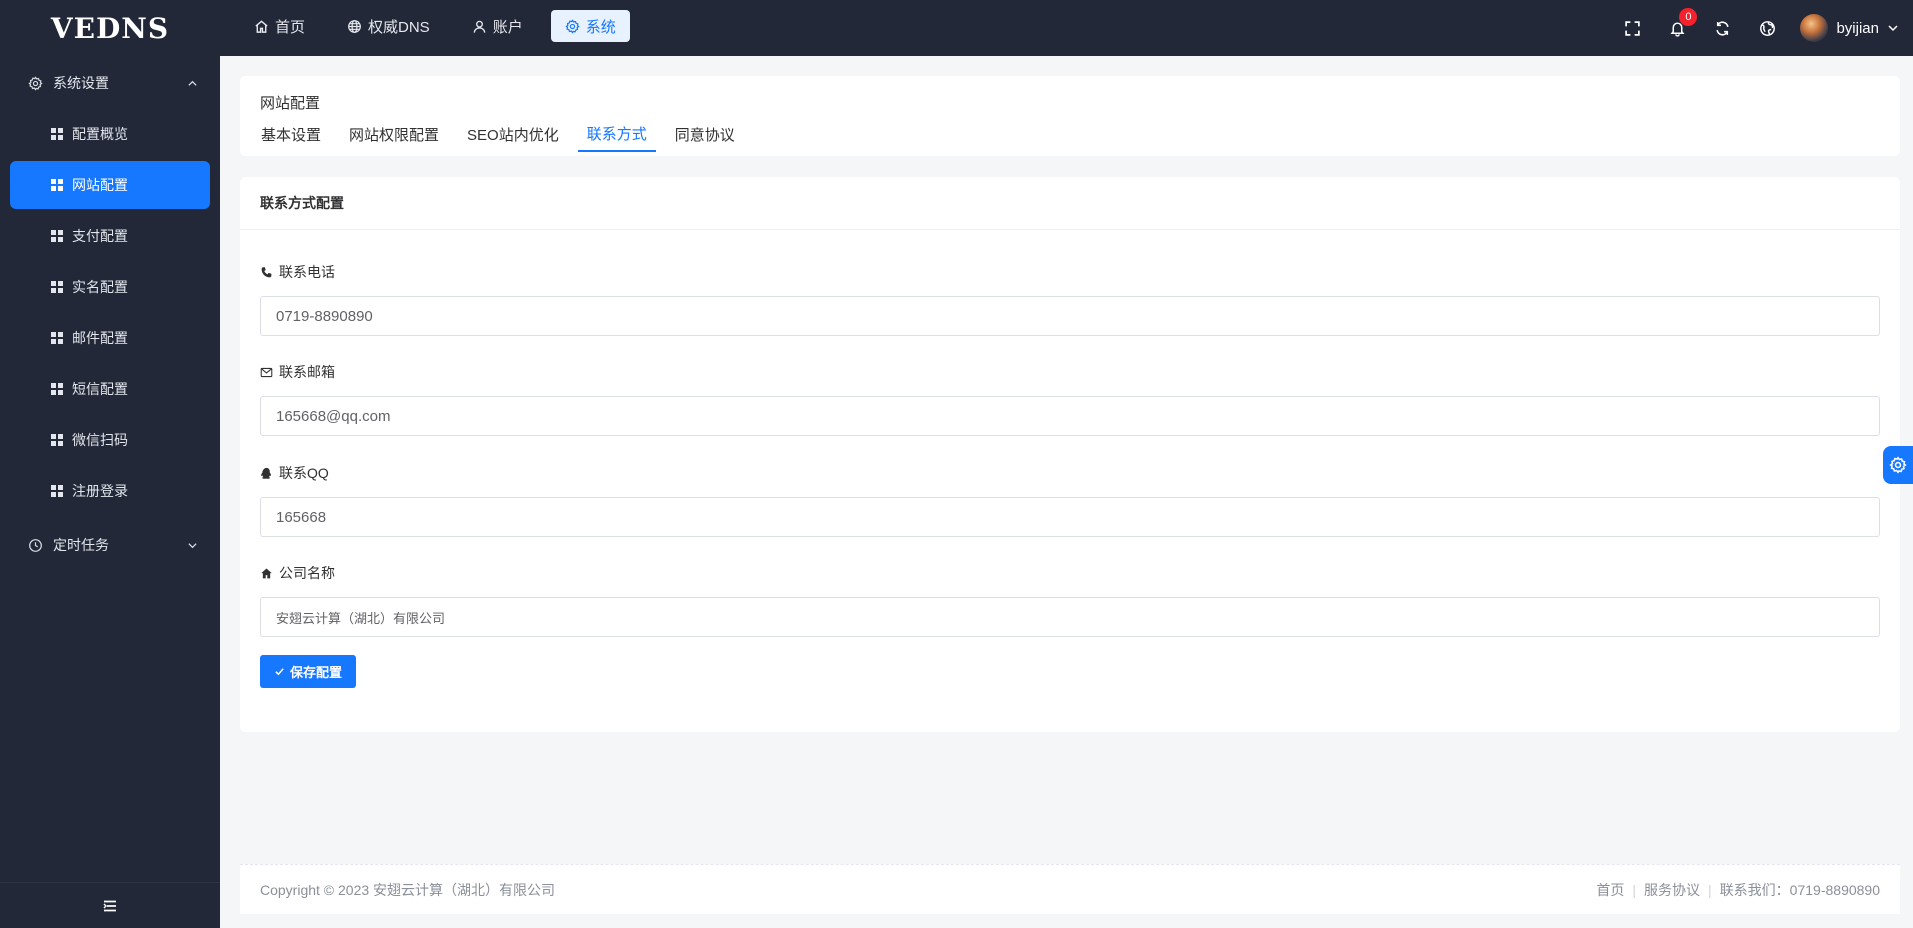 This screenshot has width=1913, height=928. Describe the element at coordinates (399, 27) in the screenshot. I see `topnav-dns-label: 权威DNS` at that location.